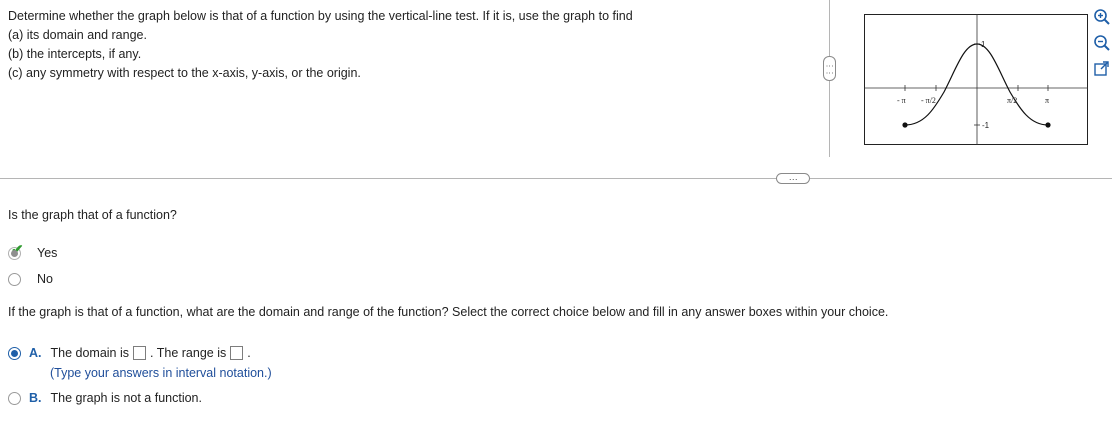 The image size is (1112, 428). Describe the element at coordinates (928, 100) in the screenshot. I see `x-tick-label: - π/2` at that location.